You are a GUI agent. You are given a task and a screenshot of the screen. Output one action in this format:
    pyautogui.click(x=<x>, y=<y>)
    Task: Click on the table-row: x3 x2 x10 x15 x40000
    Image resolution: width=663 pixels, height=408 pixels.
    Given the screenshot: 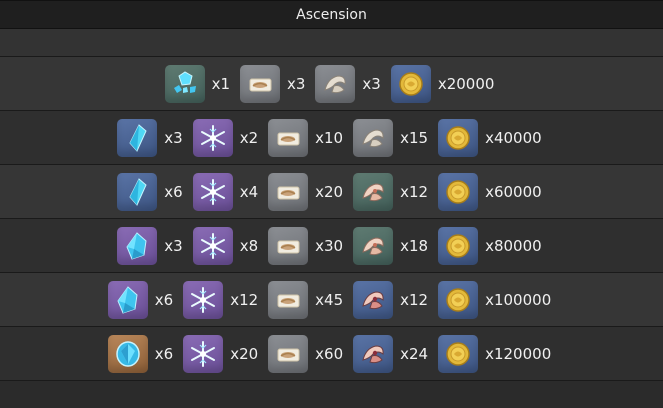 What is the action you would take?
    pyautogui.click(x=331, y=138)
    